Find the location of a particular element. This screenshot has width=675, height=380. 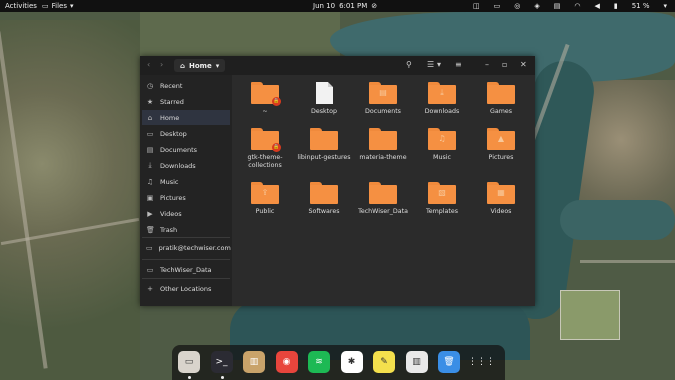

view-options-icon: ☰ is located at coordinates (430, 64).